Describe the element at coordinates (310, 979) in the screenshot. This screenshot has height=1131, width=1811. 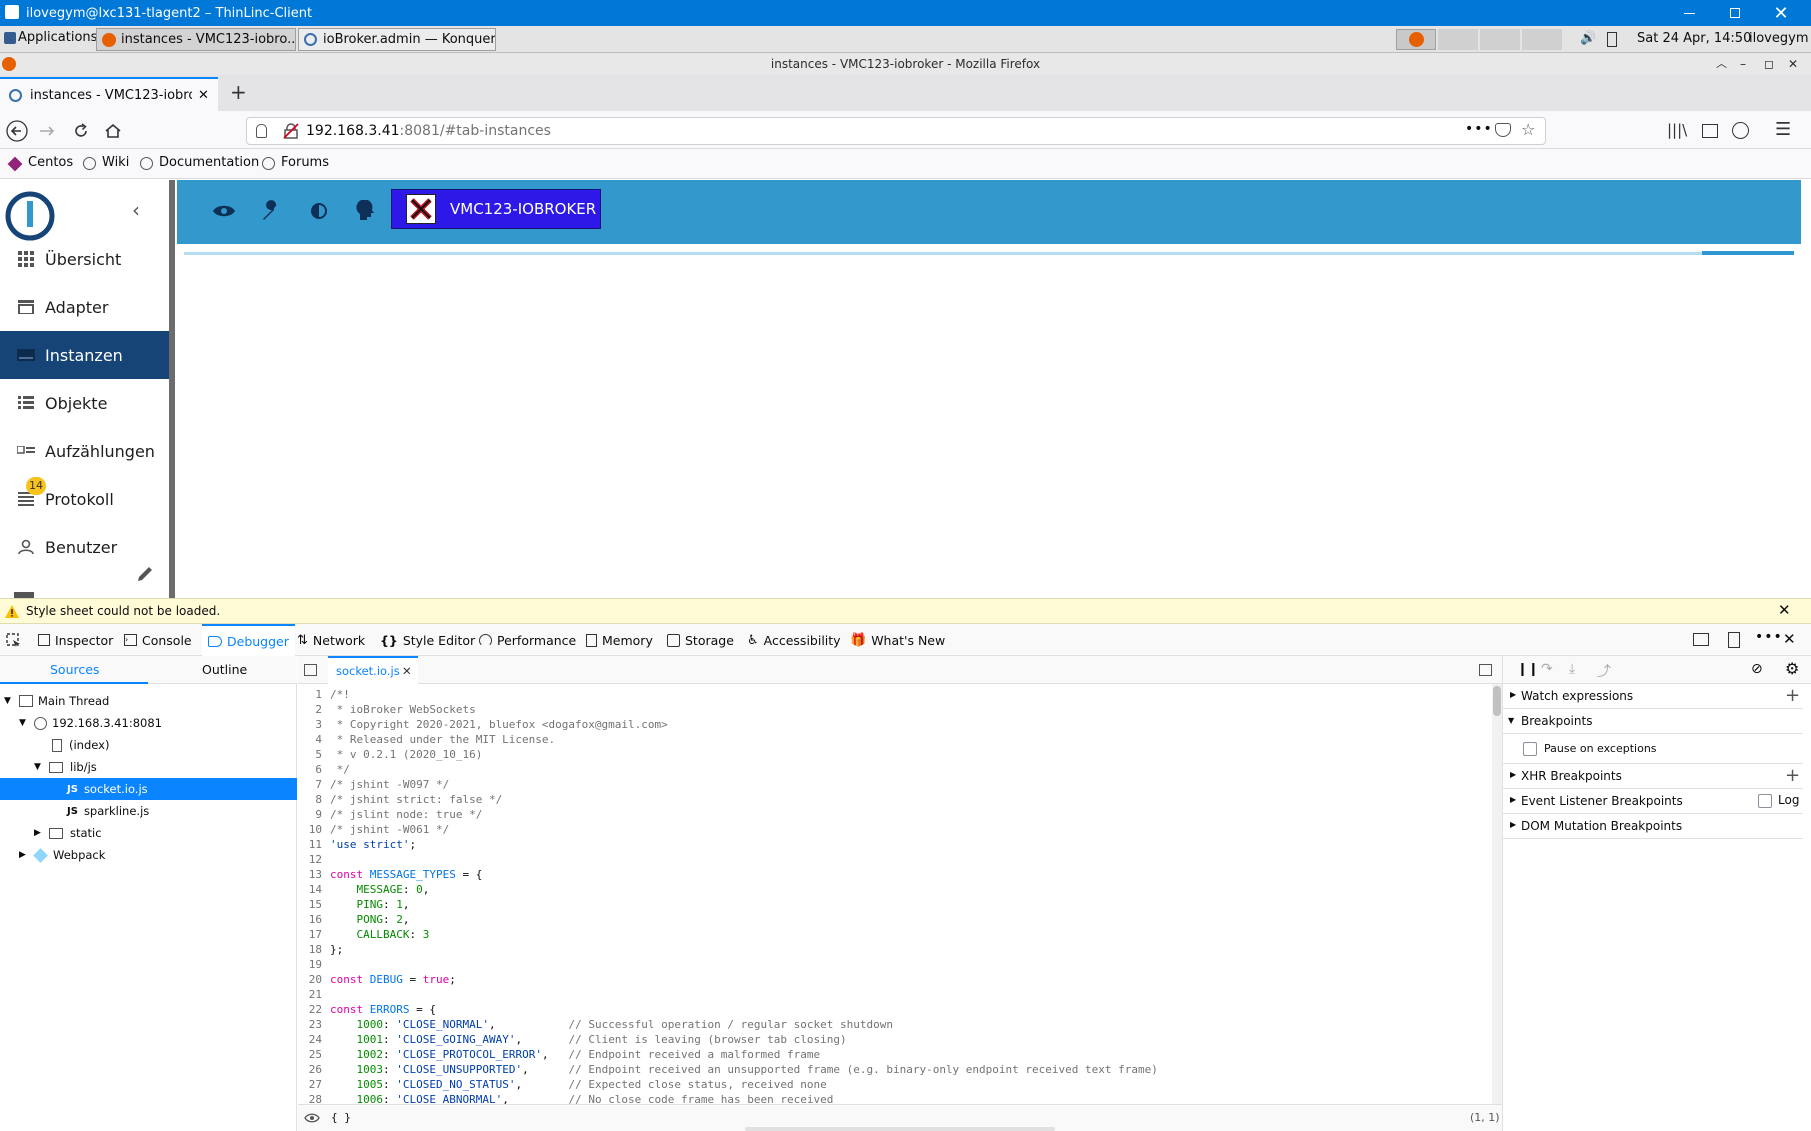
I see `line-number: 20` at that location.